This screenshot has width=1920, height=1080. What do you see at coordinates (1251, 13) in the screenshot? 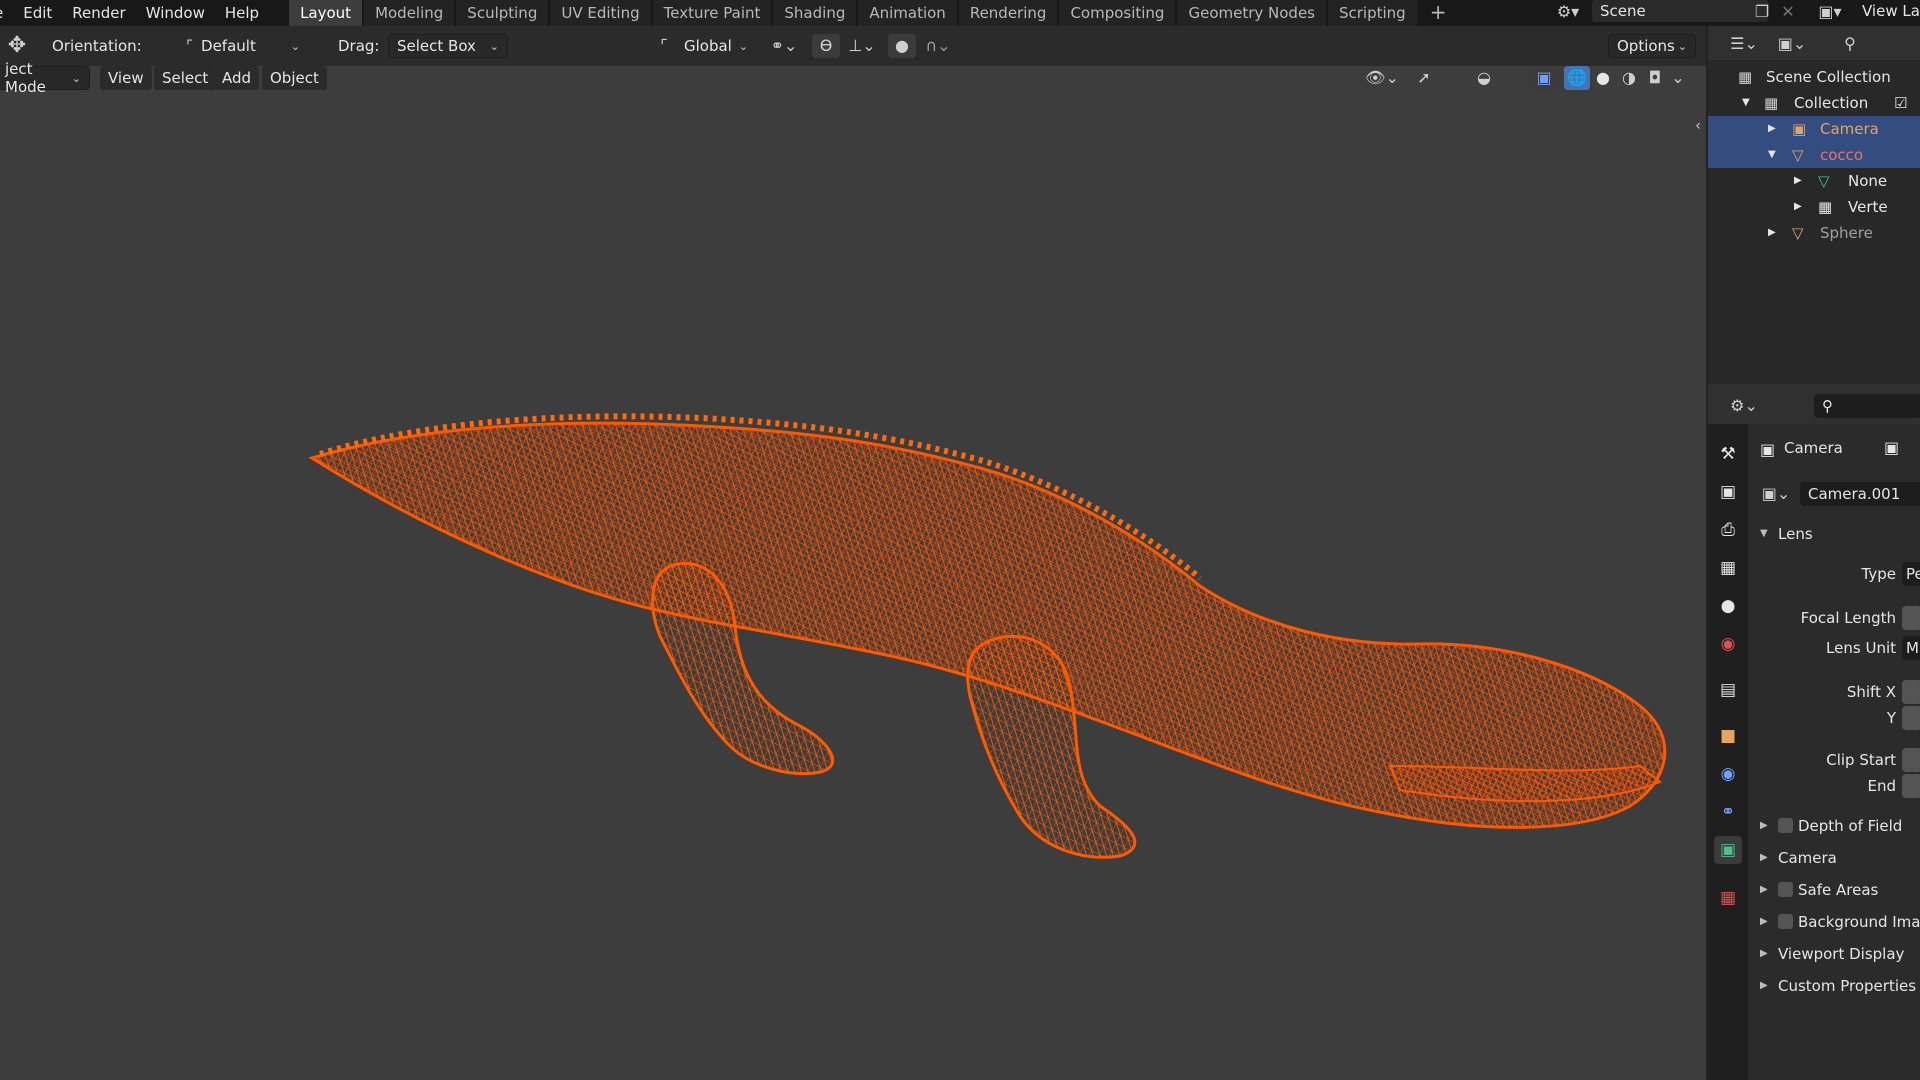
I see `tab-geometry-nodes: Geometry Nodes` at bounding box center [1251, 13].